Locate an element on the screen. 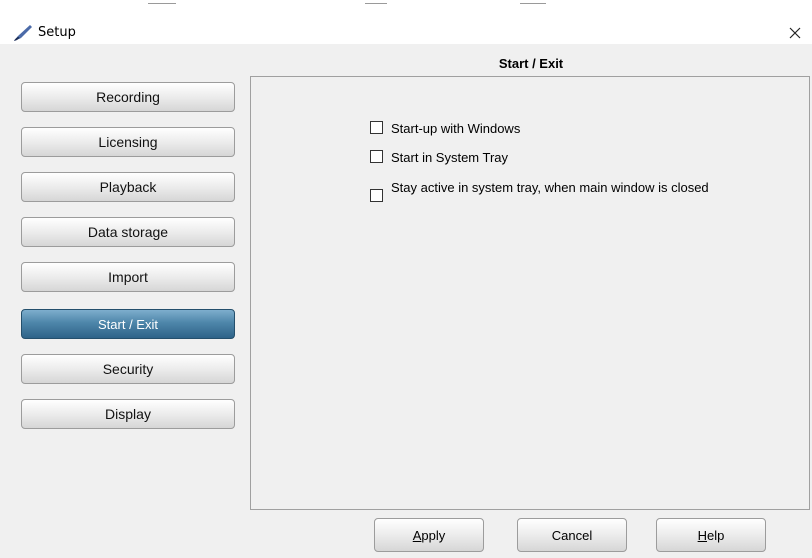 The image size is (812, 558). help-button: Help is located at coordinates (711, 535).